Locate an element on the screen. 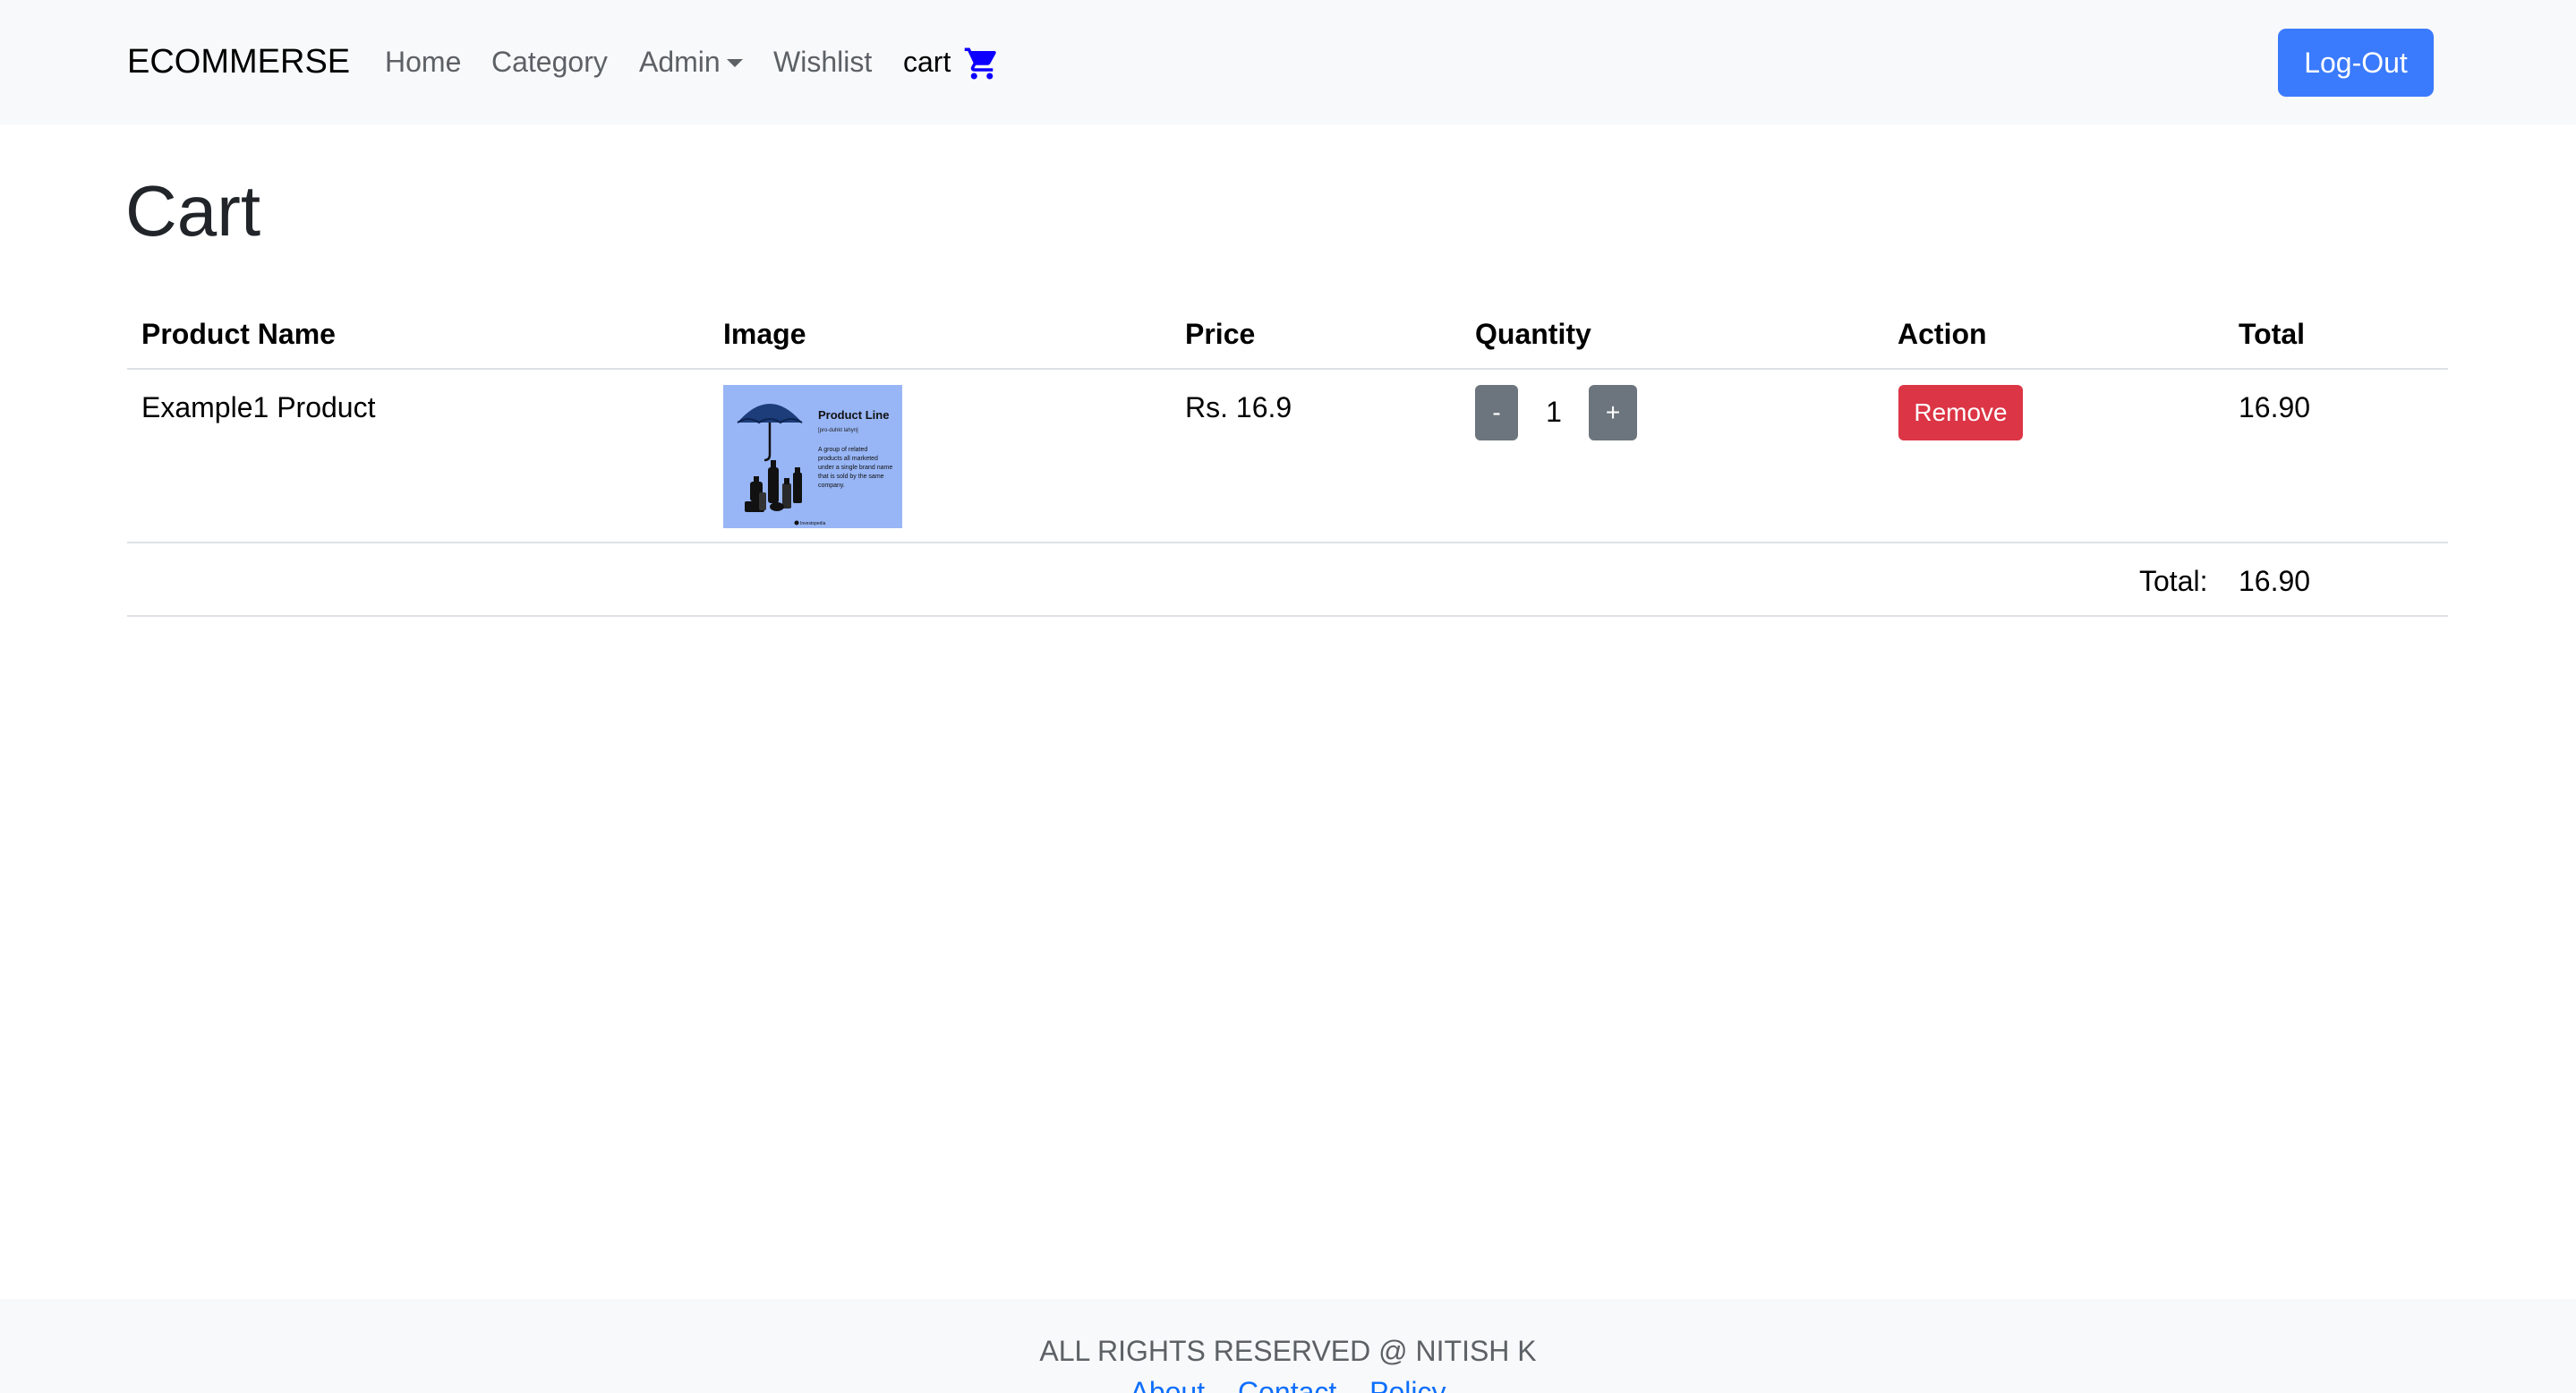  table-row-divider is located at coordinates (1287, 542).